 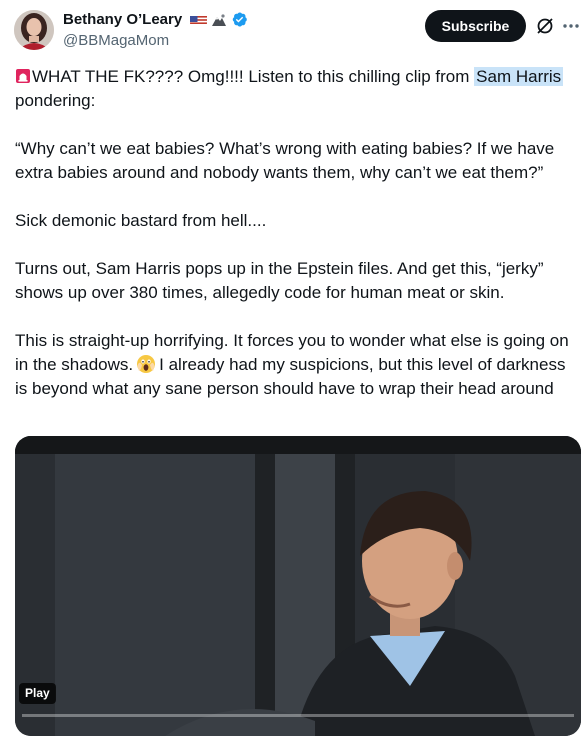 What do you see at coordinates (571, 26) in the screenshot?
I see `more-icon` at bounding box center [571, 26].